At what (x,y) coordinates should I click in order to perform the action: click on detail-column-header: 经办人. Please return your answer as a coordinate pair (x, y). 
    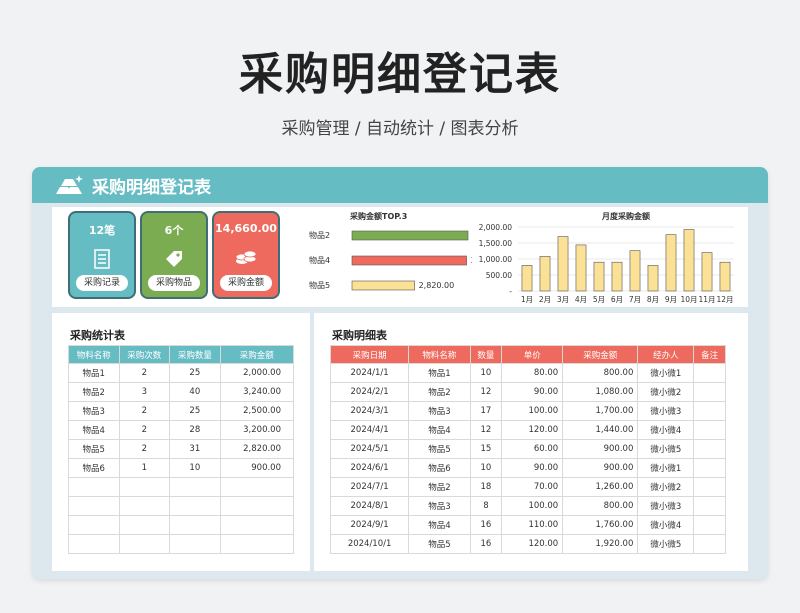
    Looking at the image, I should click on (666, 354).